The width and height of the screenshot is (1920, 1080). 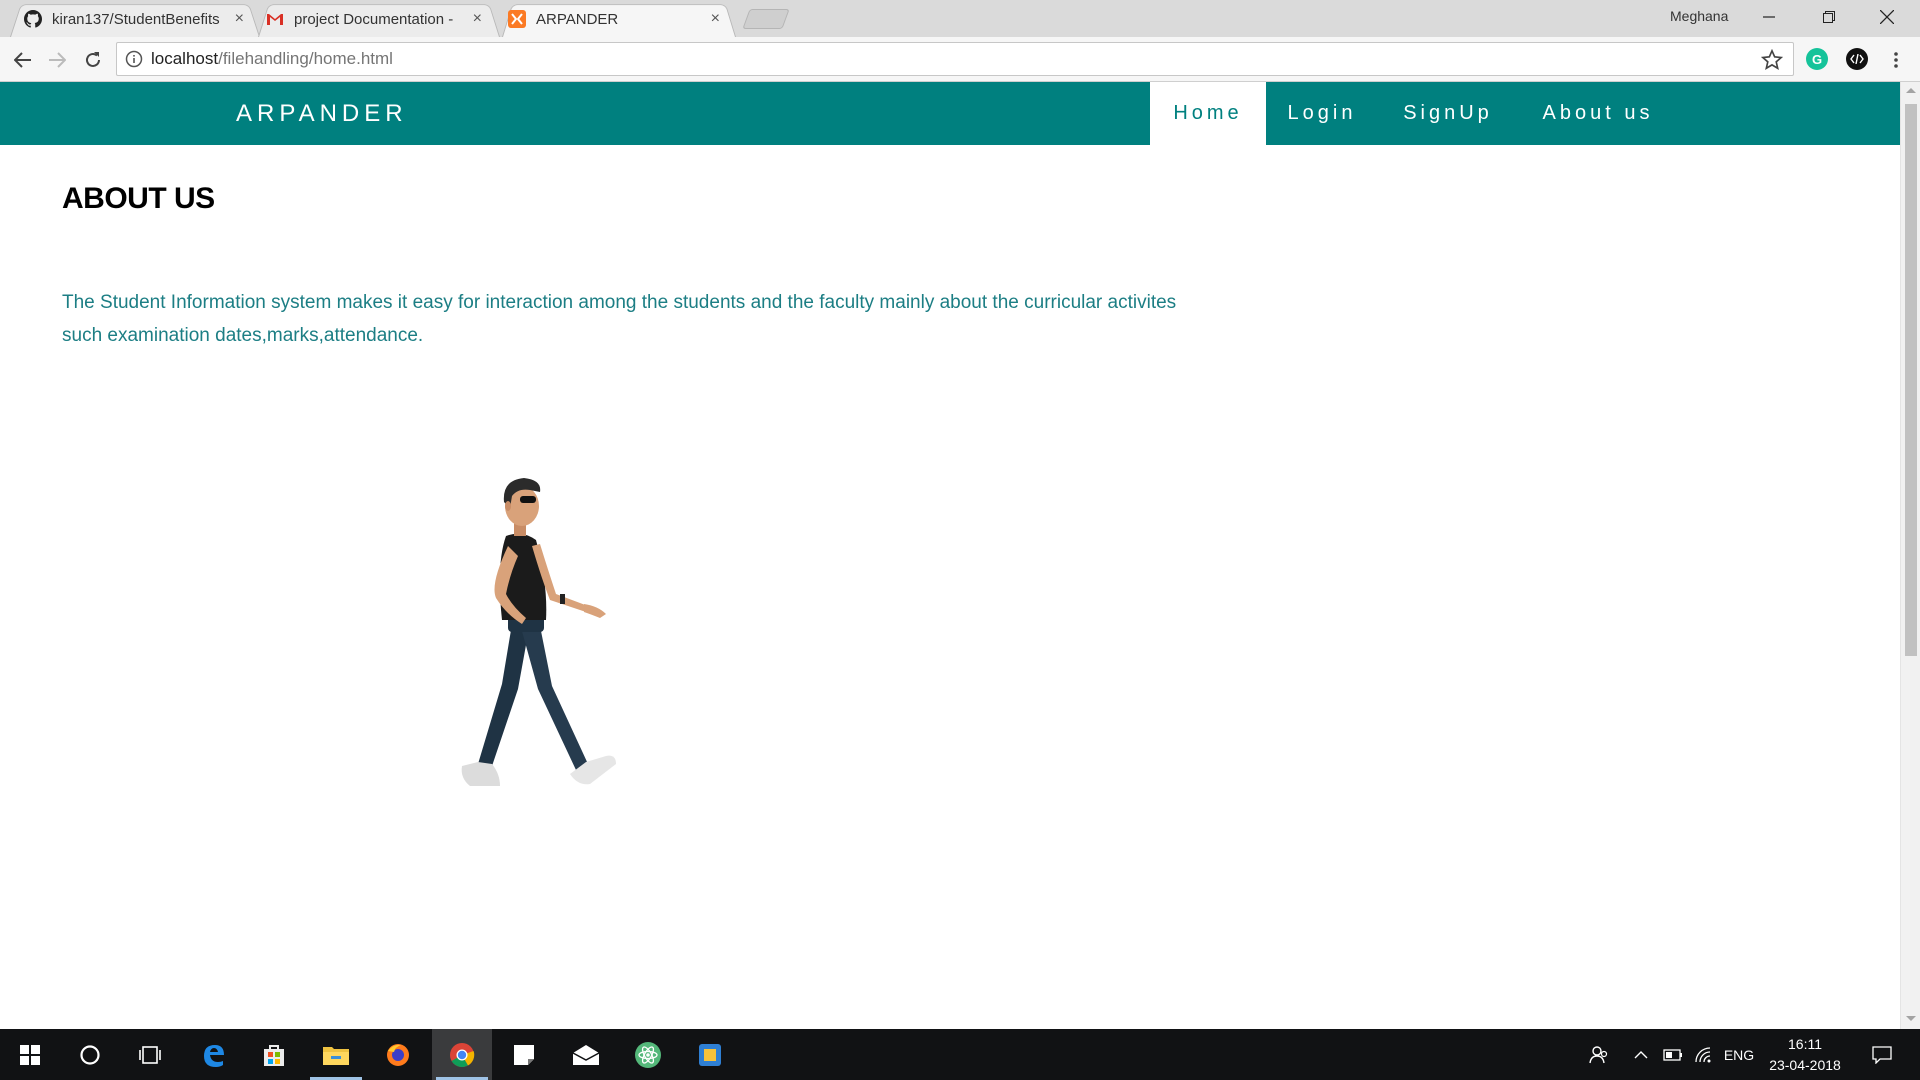 I want to click on task-view-icon, so click(x=150, y=1054).